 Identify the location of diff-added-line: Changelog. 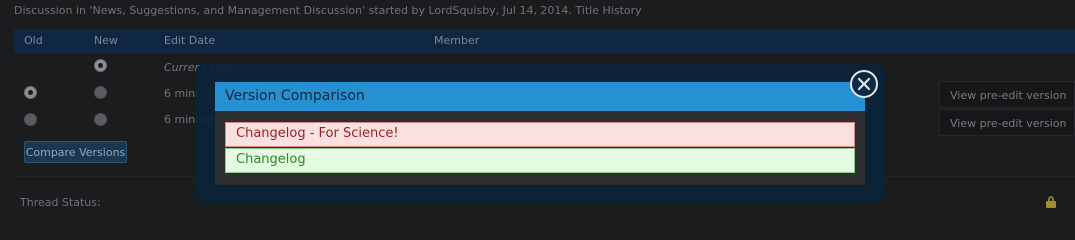
(540, 160).